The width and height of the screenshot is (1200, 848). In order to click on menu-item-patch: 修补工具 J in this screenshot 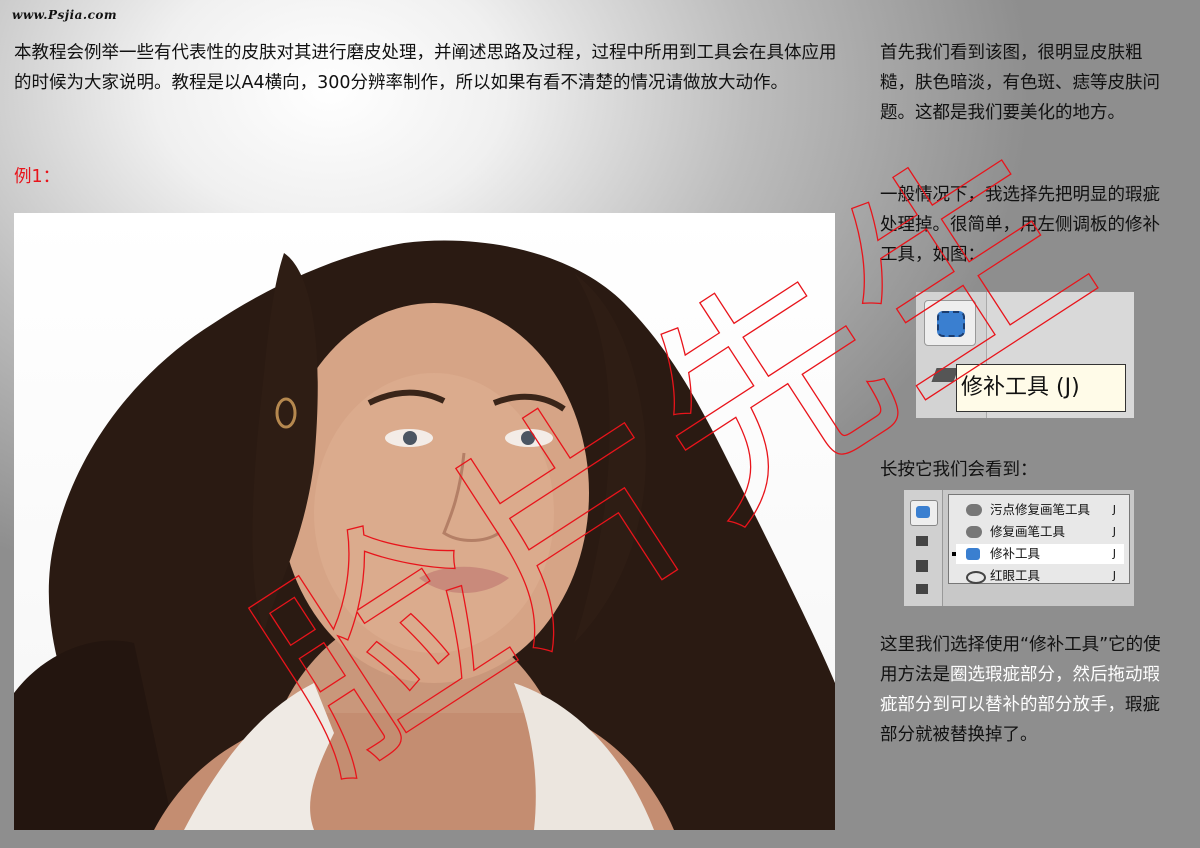, I will do `click(1038, 554)`.